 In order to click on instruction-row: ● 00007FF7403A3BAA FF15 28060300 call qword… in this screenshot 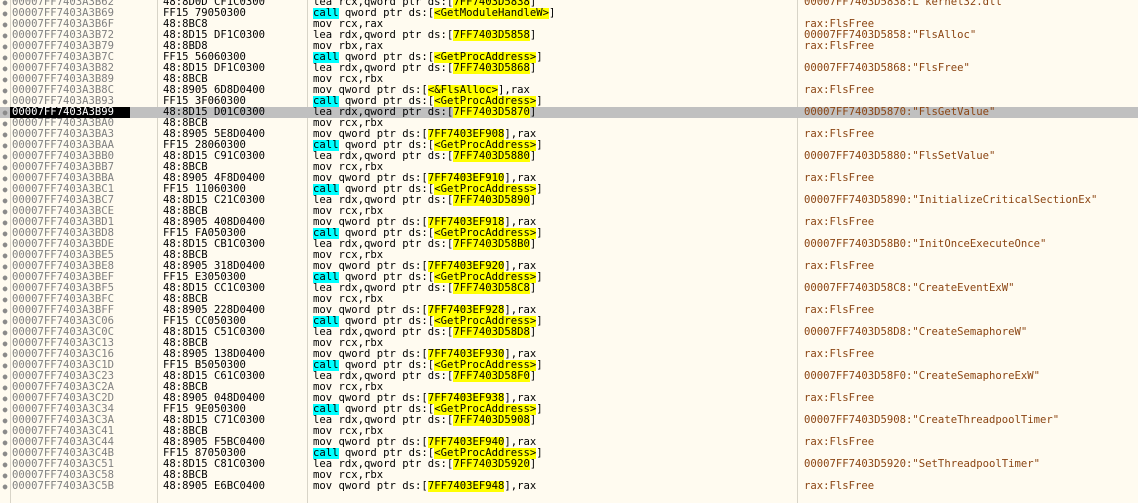, I will do `click(569, 145)`.